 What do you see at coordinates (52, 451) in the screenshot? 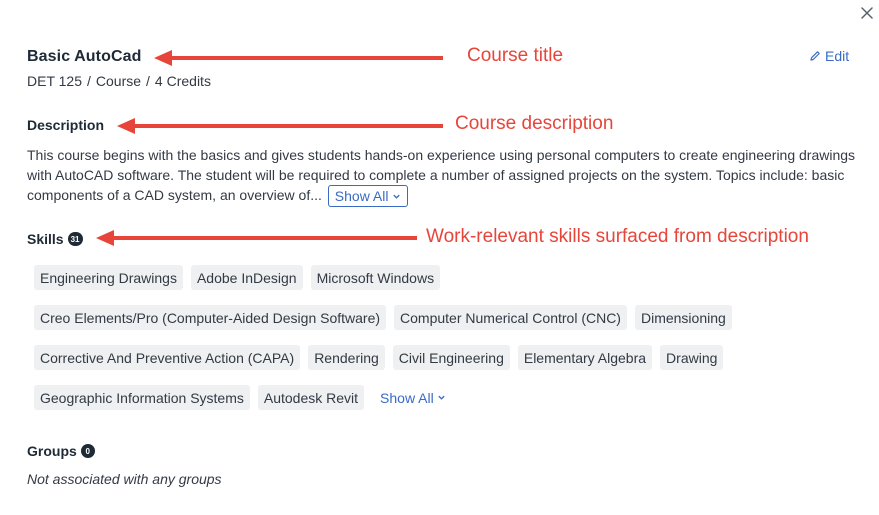
I see `groups-heading-label: Groups` at bounding box center [52, 451].